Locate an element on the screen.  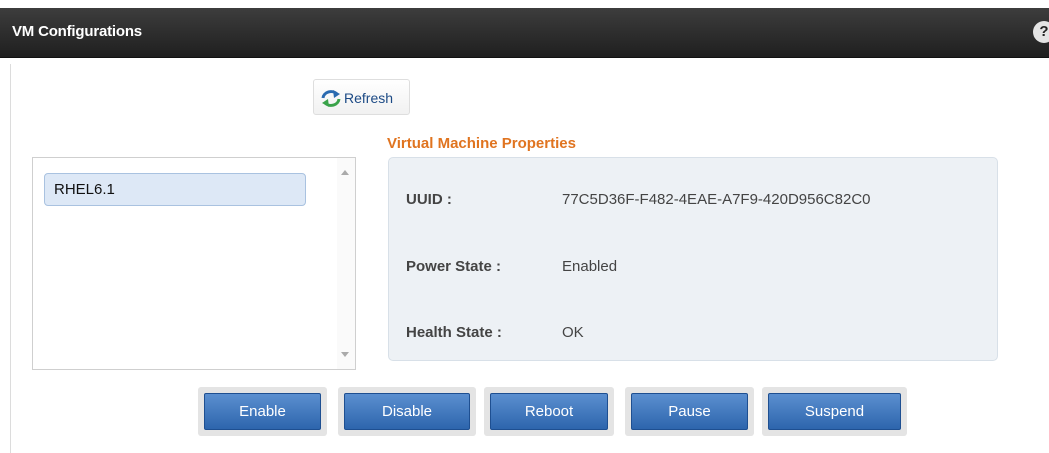
suspend-button-frame: Suspend is located at coordinates (834, 411).